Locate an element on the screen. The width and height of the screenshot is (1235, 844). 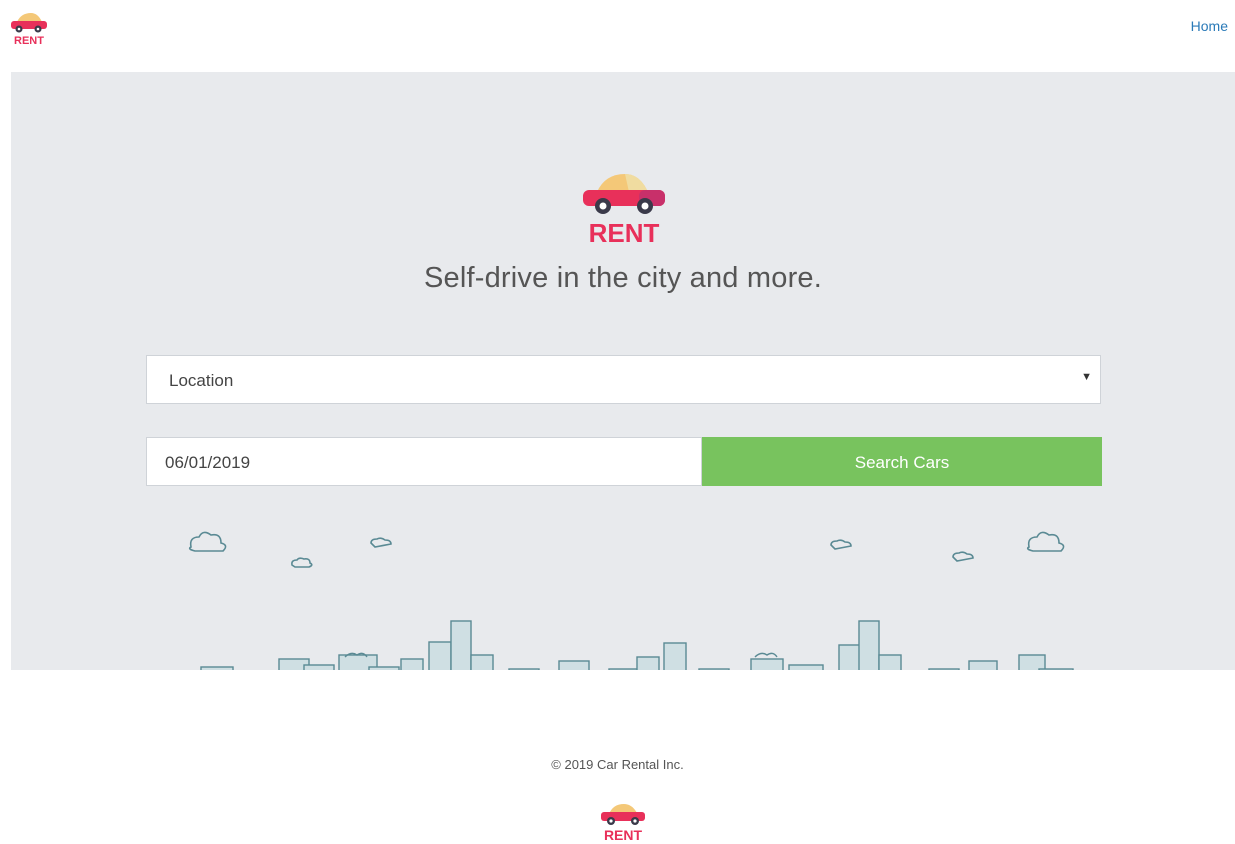
nav-home-link: Home is located at coordinates (1209, 26).